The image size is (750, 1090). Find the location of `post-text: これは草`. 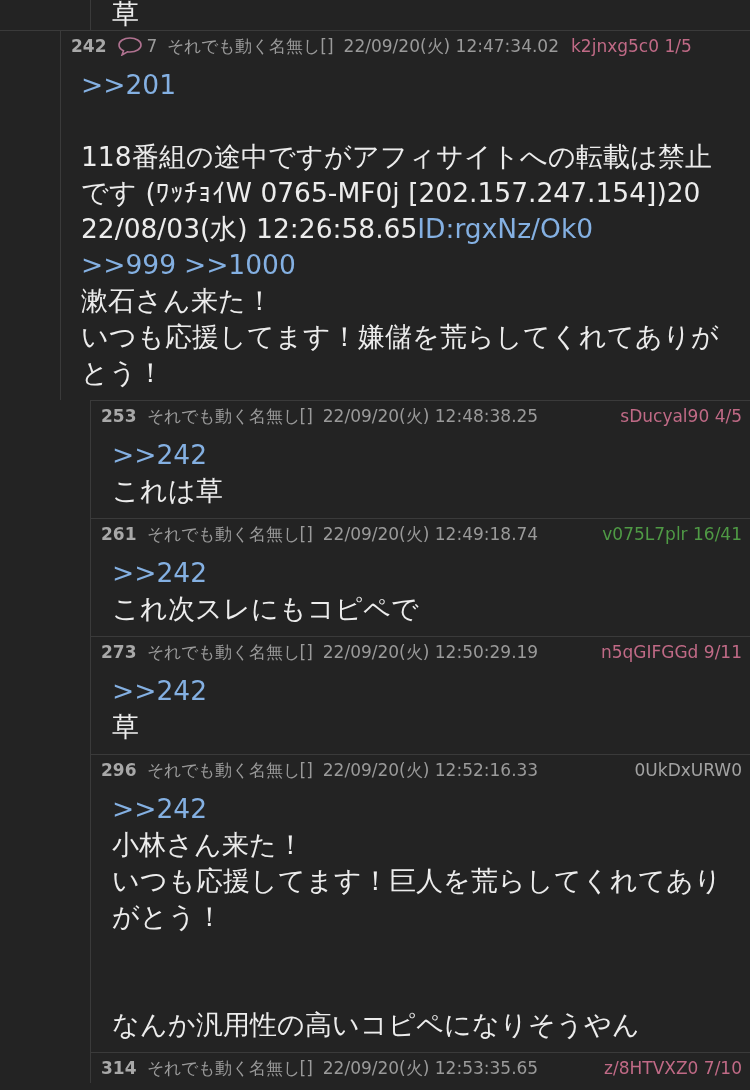

post-text: これは草 is located at coordinates (168, 491).